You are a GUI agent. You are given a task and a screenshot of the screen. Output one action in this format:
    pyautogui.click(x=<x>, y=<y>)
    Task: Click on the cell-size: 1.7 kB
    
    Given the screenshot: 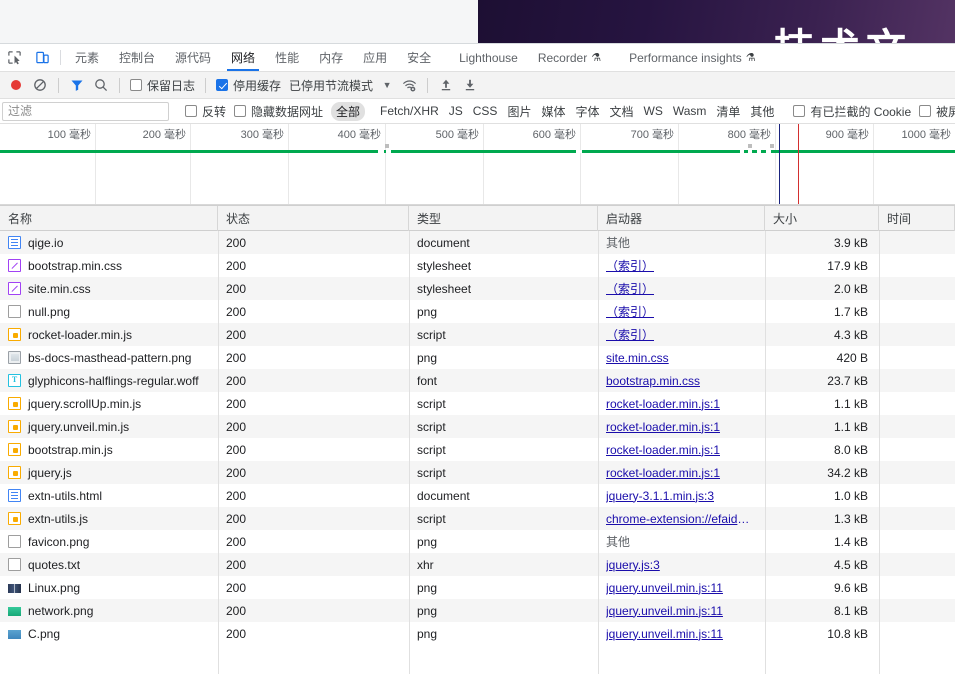 What is the action you would take?
    pyautogui.click(x=850, y=311)
    